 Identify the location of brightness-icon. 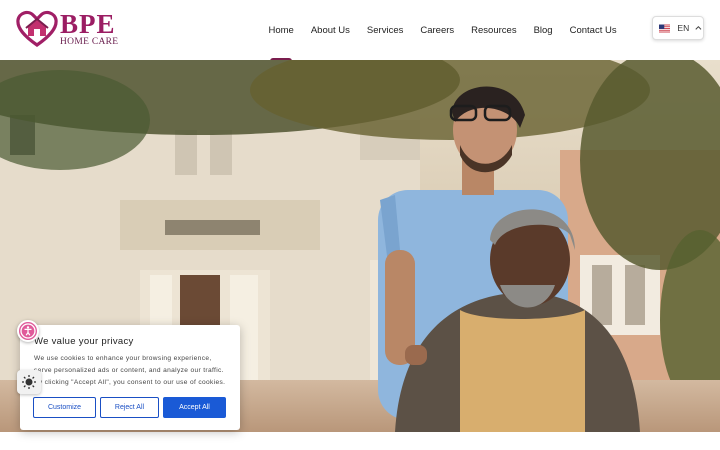
(29, 382).